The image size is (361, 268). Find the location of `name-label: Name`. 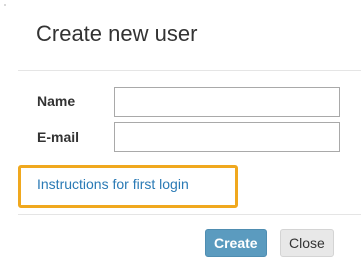

name-label: Name is located at coordinates (56, 101).